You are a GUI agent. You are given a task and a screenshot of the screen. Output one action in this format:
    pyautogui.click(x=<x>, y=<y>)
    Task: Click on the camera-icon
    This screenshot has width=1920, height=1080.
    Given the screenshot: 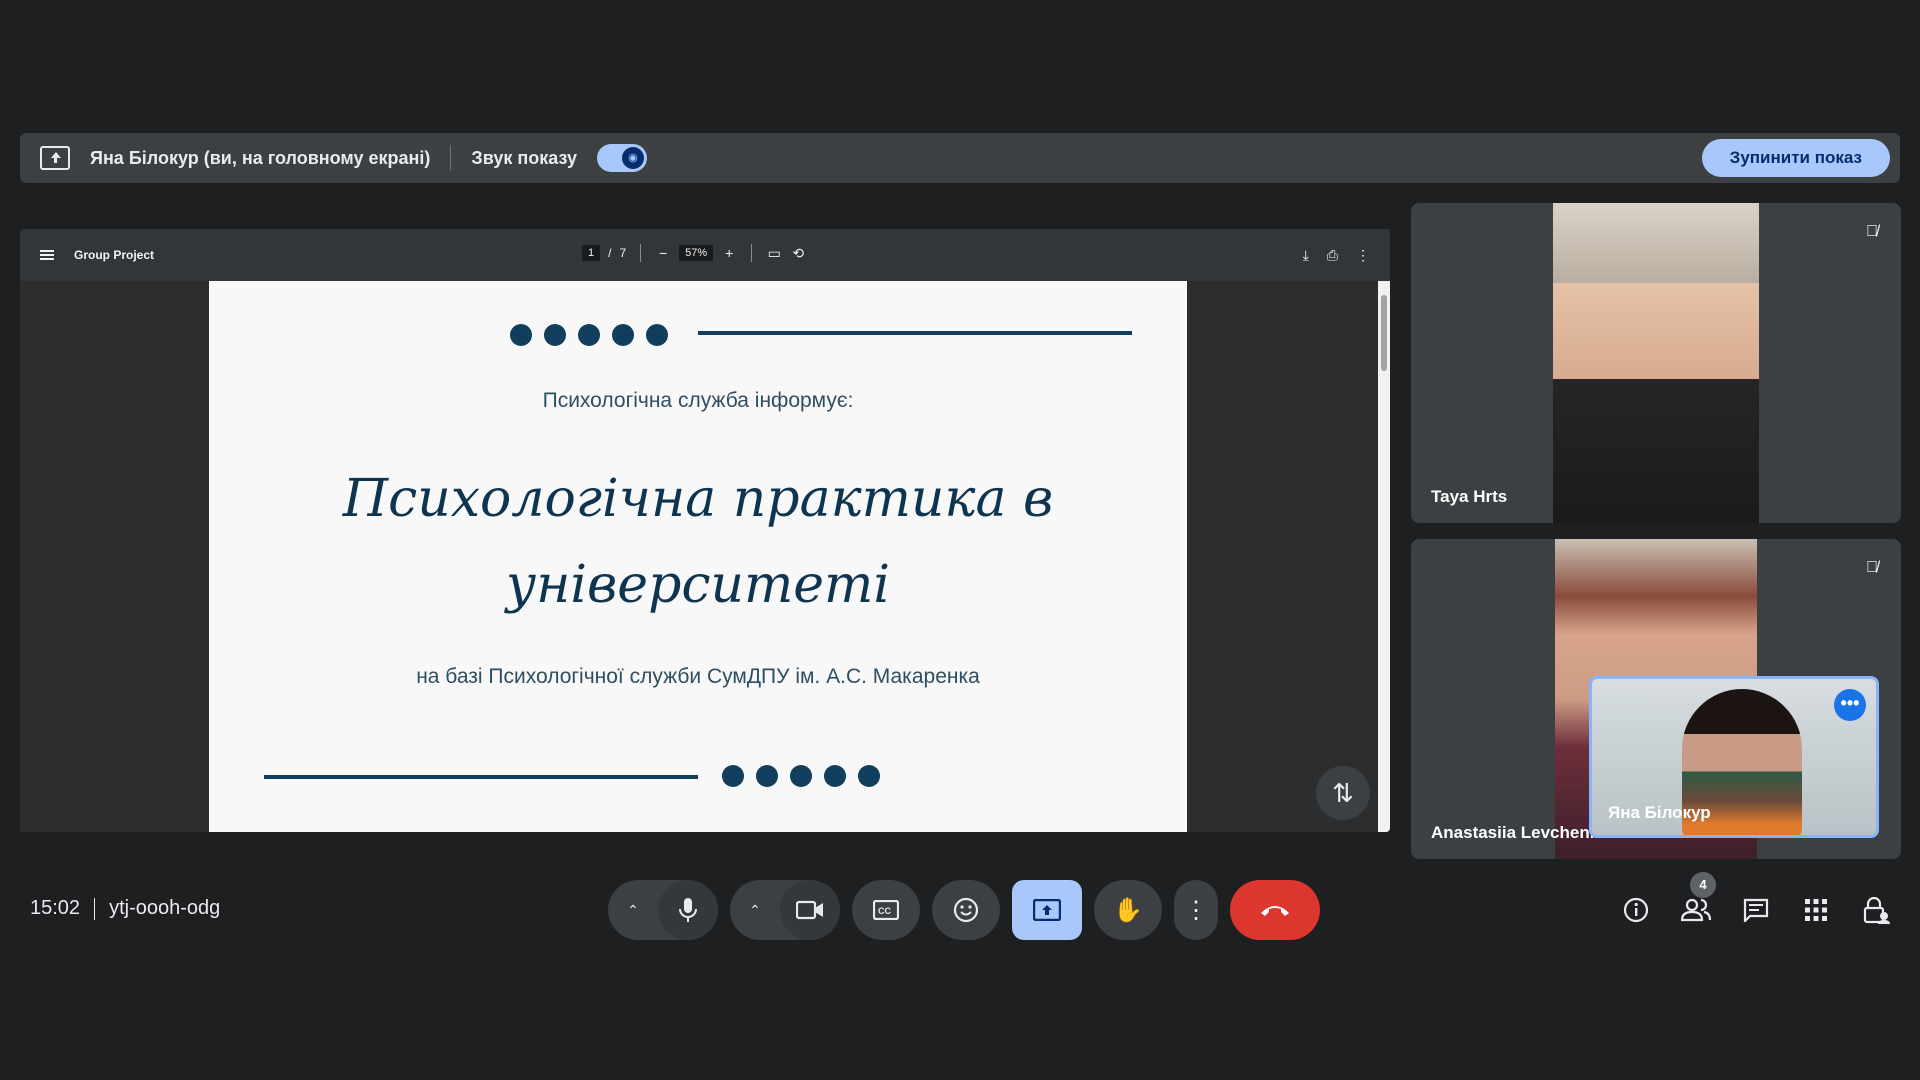 What is the action you would take?
    pyautogui.click(x=809, y=910)
    